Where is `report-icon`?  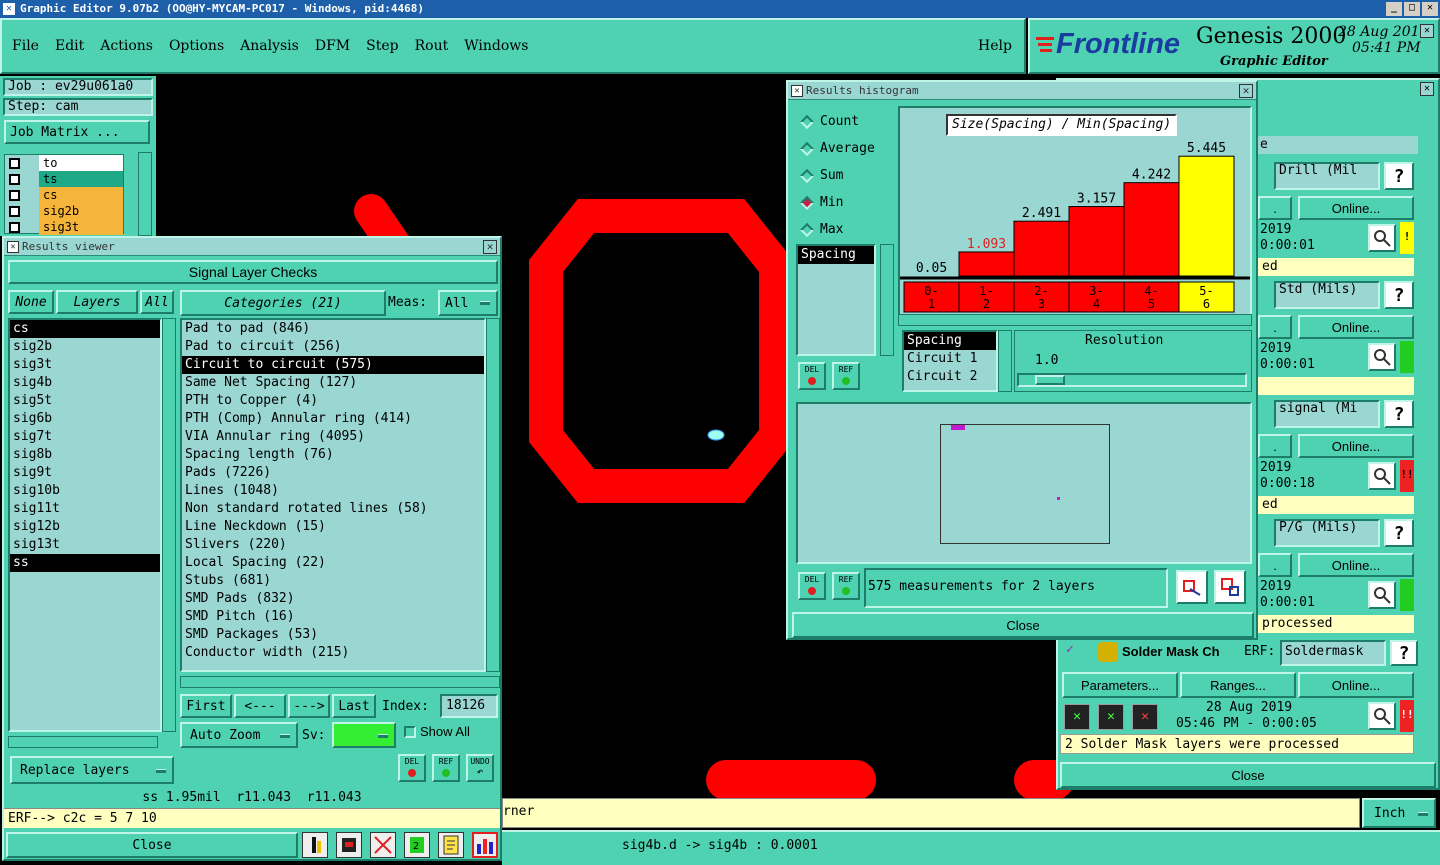
report-icon is located at coordinates (451, 845).